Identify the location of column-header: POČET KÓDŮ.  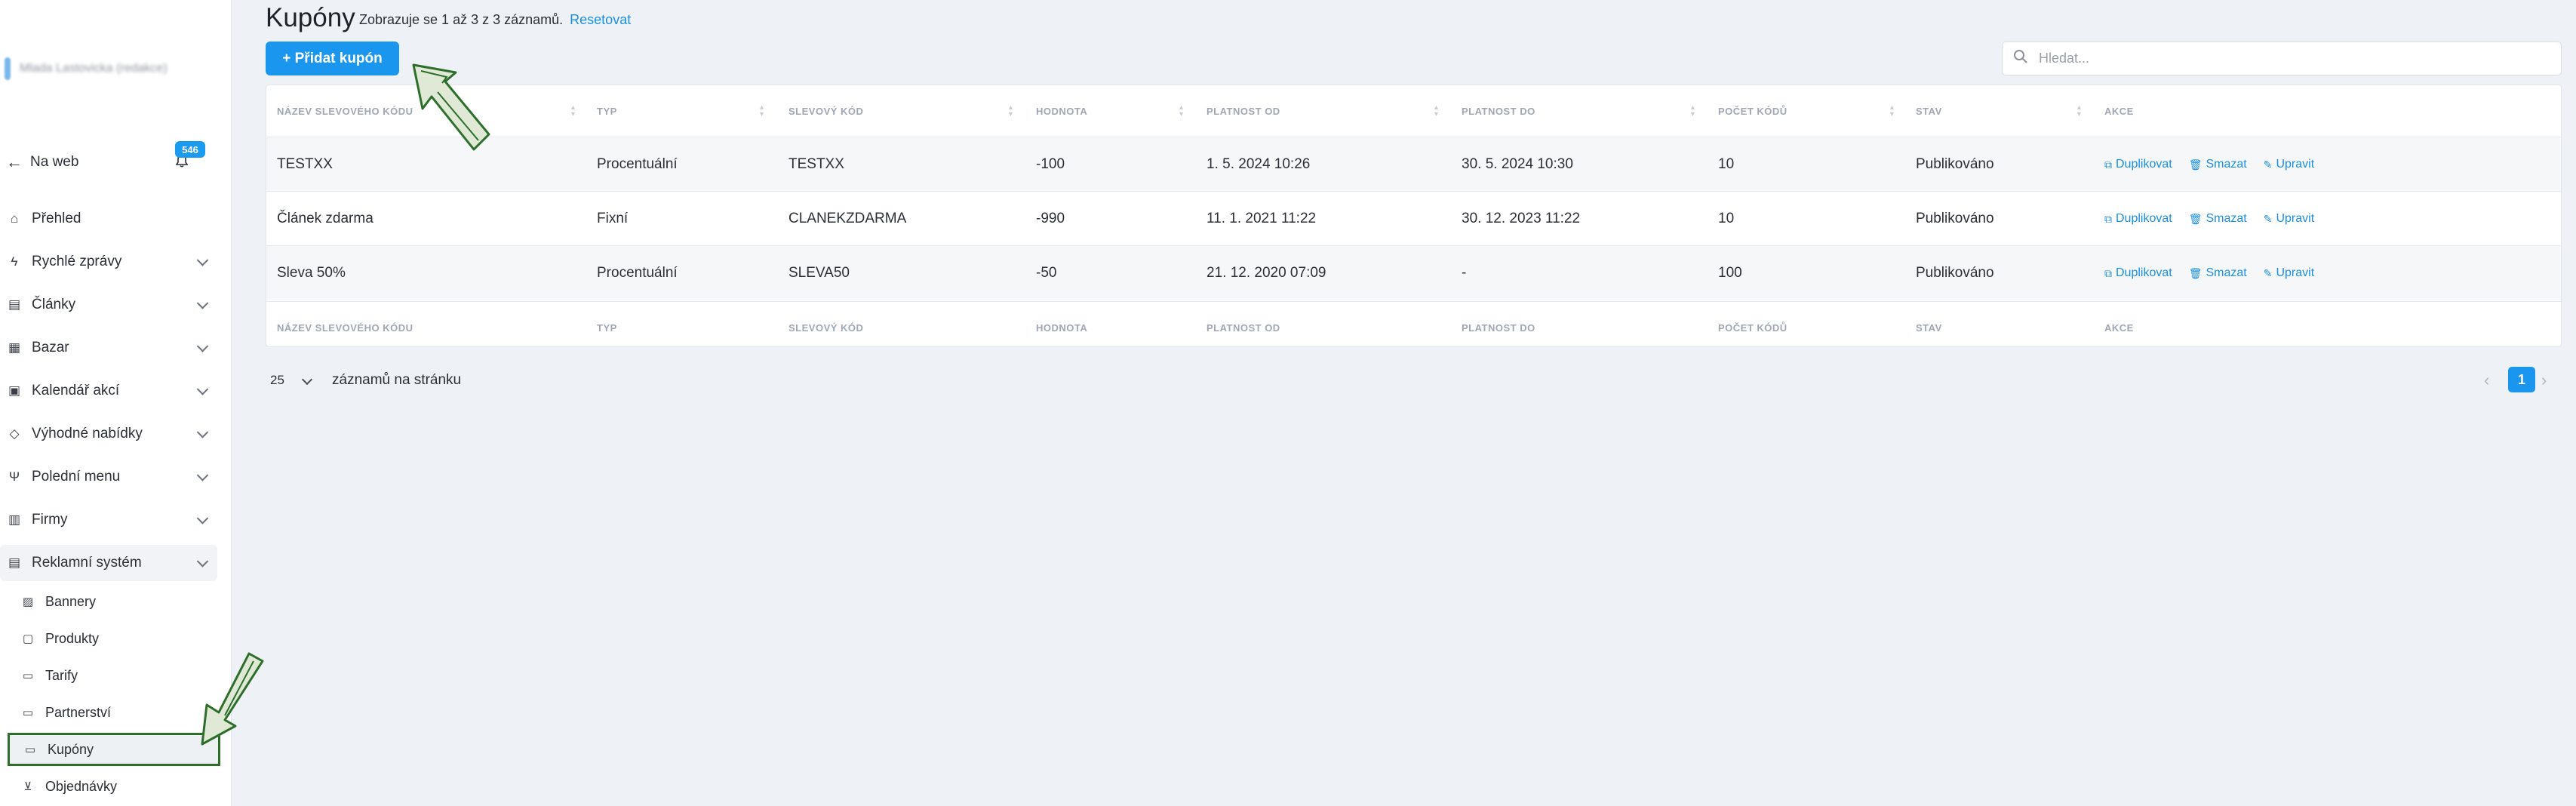
(1753, 111).